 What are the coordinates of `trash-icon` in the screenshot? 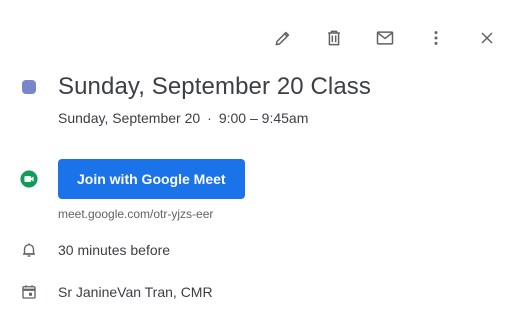 It's located at (334, 38).